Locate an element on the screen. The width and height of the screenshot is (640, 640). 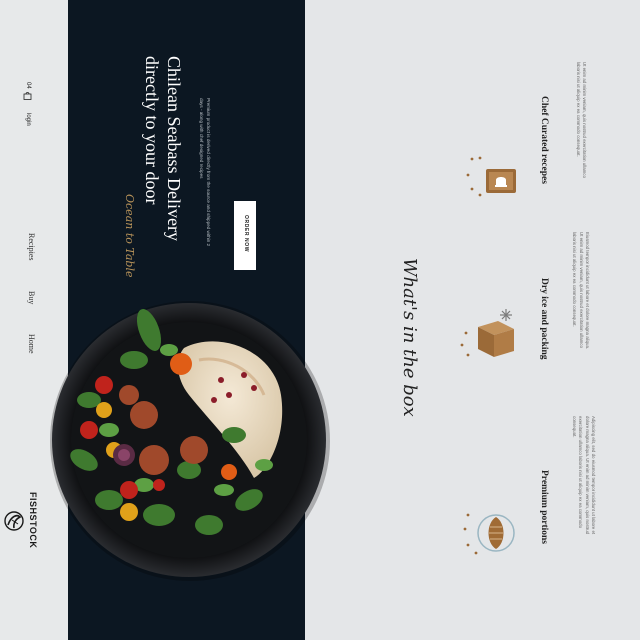
section-title-whats-in-box: What's in the box is located at coordinates (409, 337).